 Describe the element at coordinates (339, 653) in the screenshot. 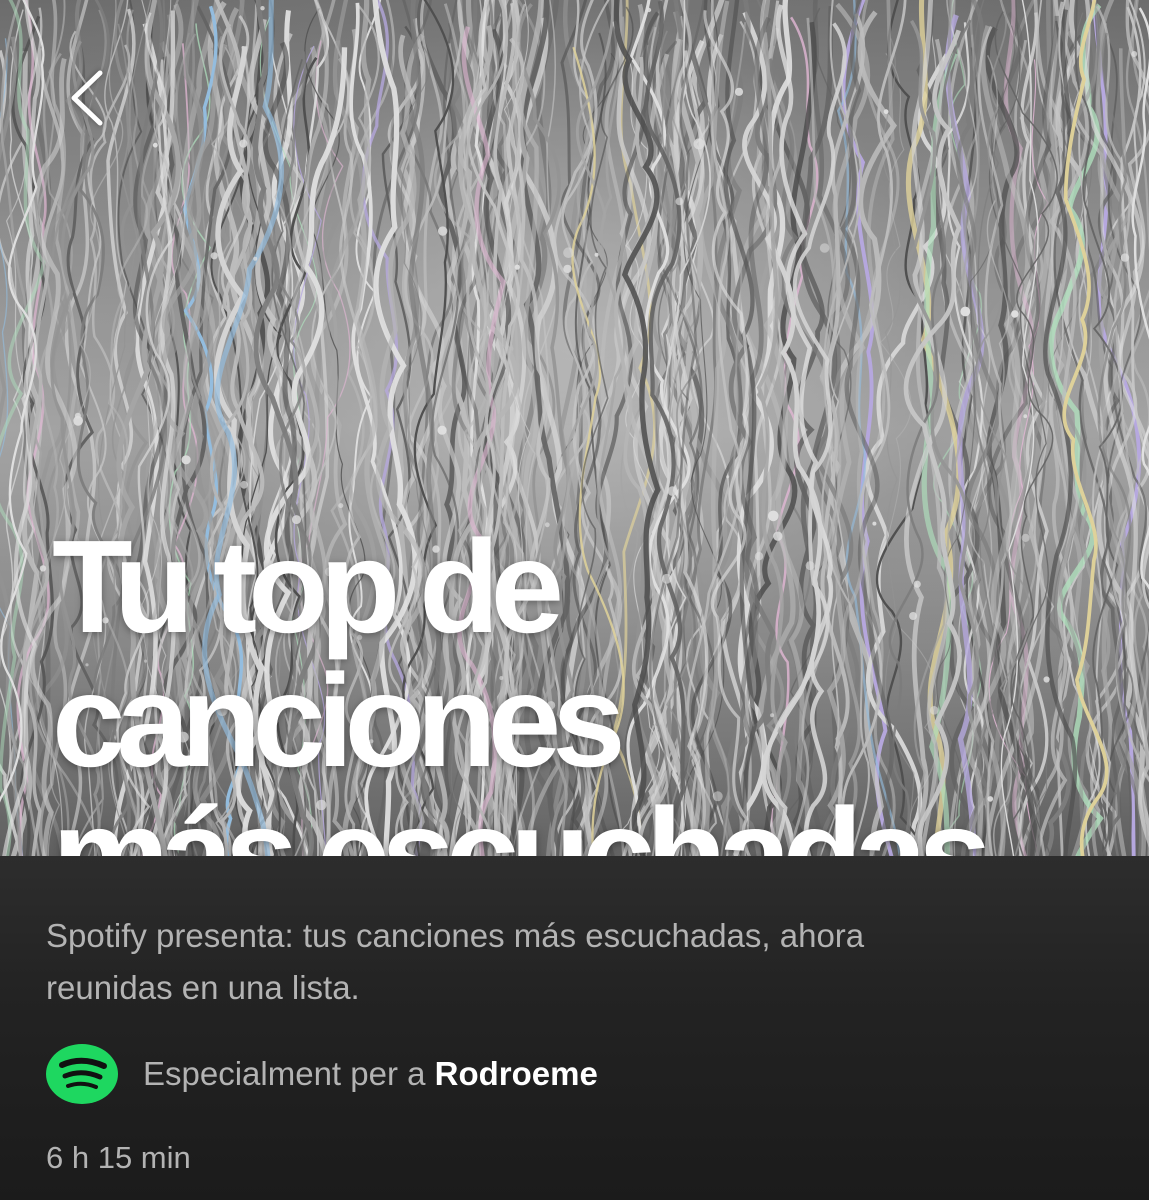

I see `playlist-title-line1: Tu top de canciones` at that location.